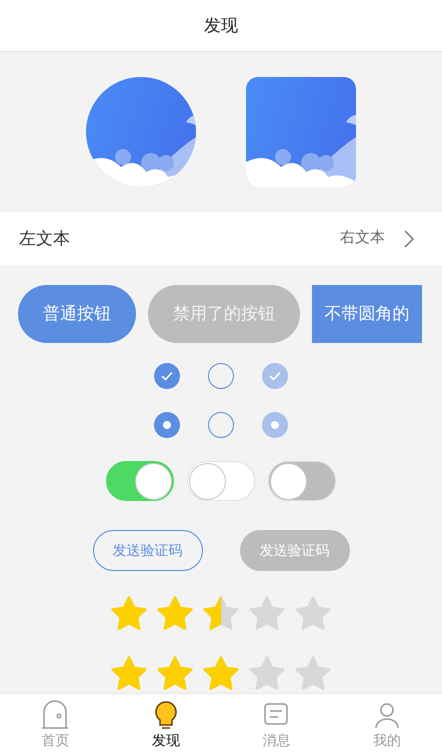 This screenshot has height=753, width=442. Describe the element at coordinates (44, 239) in the screenshot. I see `left-text: 左文本` at that location.